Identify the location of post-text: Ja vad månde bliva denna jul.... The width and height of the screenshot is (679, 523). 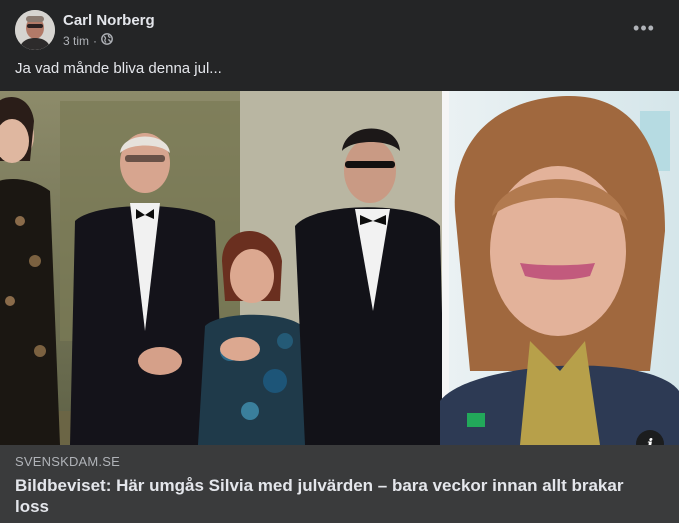
(118, 68).